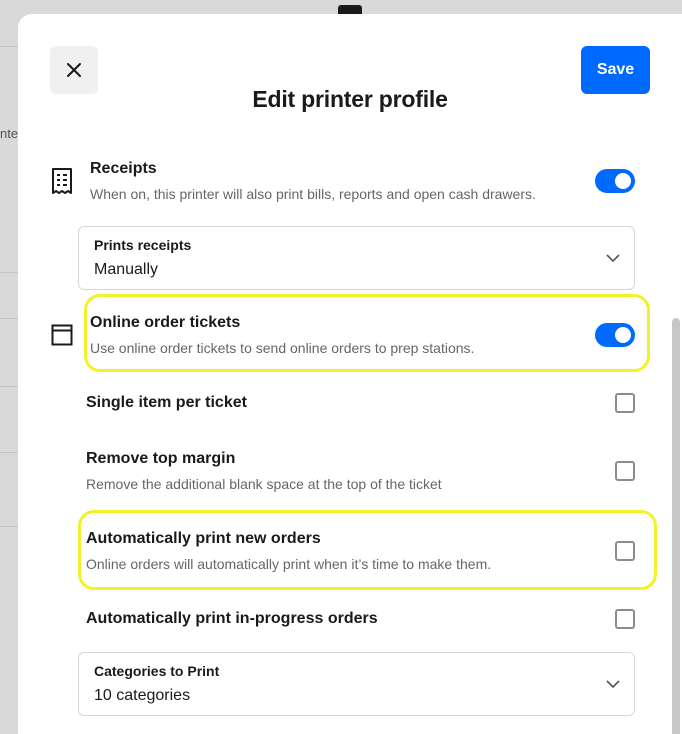 This screenshot has height=734, width=682. What do you see at coordinates (615, 70) in the screenshot?
I see `save-button: Save` at bounding box center [615, 70].